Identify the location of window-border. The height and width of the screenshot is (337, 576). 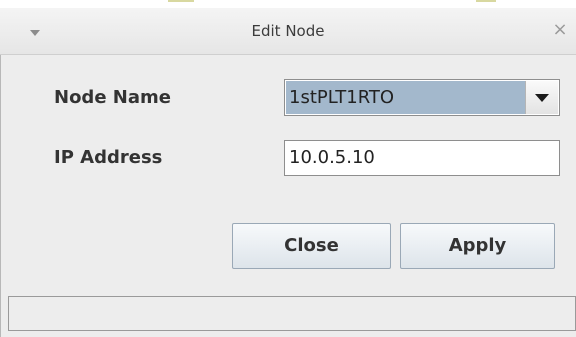
(0, 196).